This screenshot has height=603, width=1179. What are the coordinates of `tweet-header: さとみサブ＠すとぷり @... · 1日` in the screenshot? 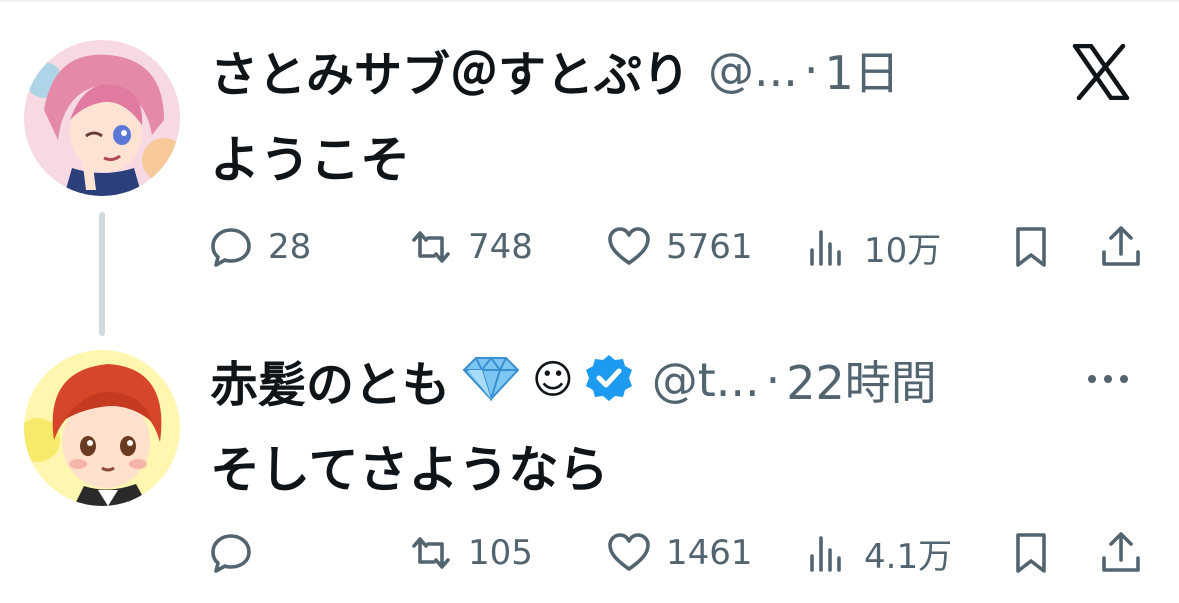 It's located at (555, 70).